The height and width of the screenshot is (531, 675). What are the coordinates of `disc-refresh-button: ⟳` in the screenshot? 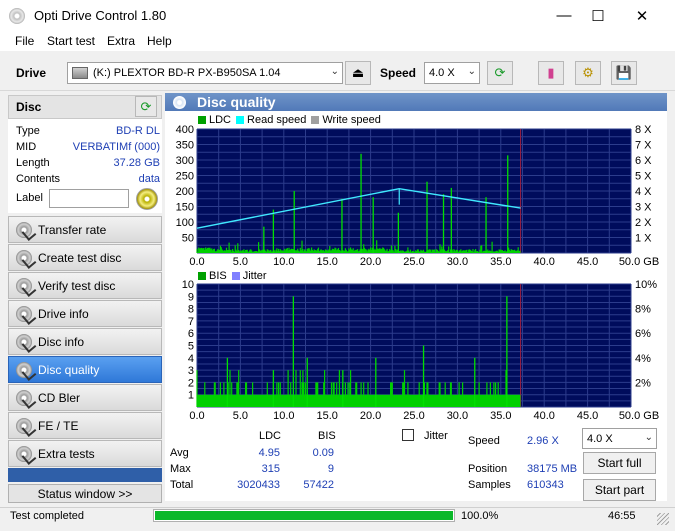 It's located at (146, 106).